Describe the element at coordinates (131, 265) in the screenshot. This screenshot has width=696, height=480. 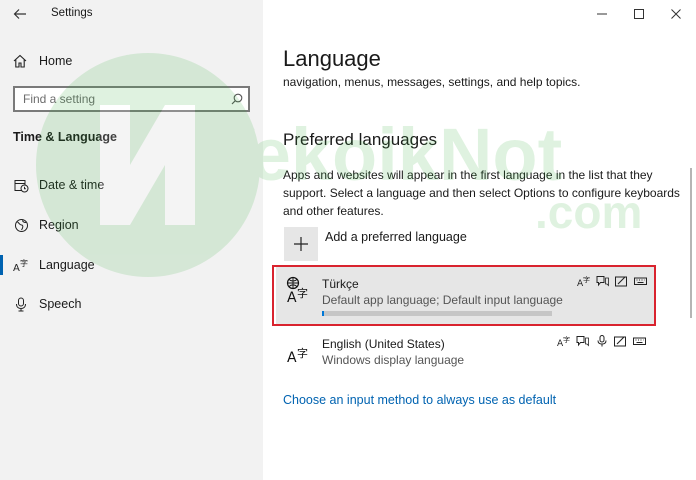
I see `sidebar-item-language: A字 Language` at that location.